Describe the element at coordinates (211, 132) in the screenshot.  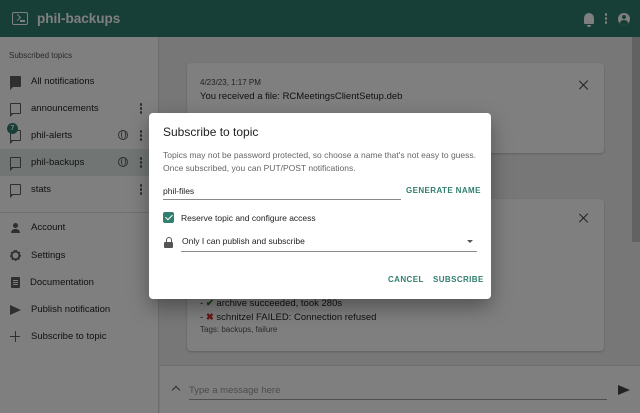
I see `dialog-title: Subscribe to topic` at that location.